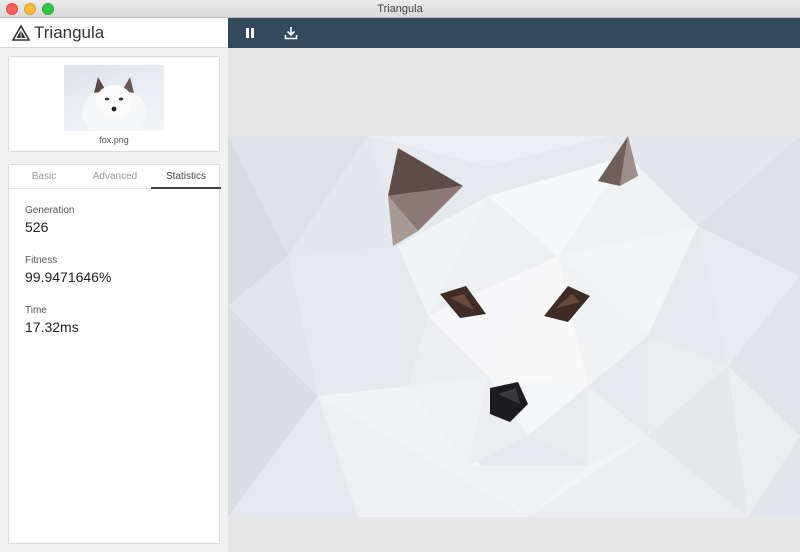 This screenshot has width=800, height=552. Describe the element at coordinates (50, 210) in the screenshot. I see `stat-generation-label: Generation` at that location.